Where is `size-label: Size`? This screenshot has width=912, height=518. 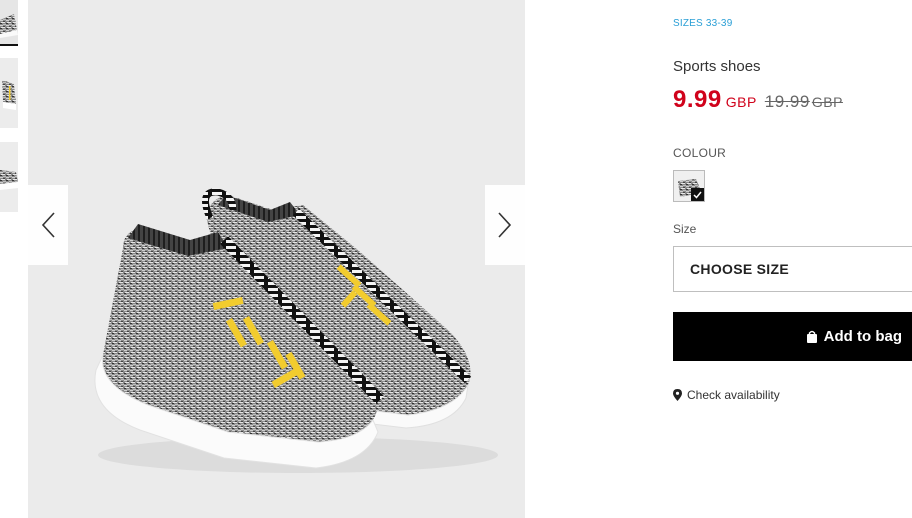
size-label: Size is located at coordinates (685, 229).